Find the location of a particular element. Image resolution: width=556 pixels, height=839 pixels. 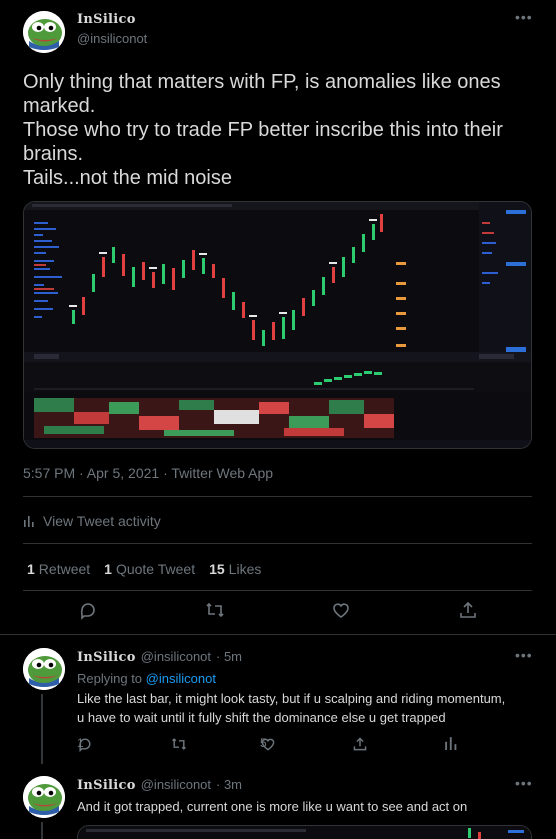

replying-to: Replying to @insiliconot is located at coordinates (146, 678).